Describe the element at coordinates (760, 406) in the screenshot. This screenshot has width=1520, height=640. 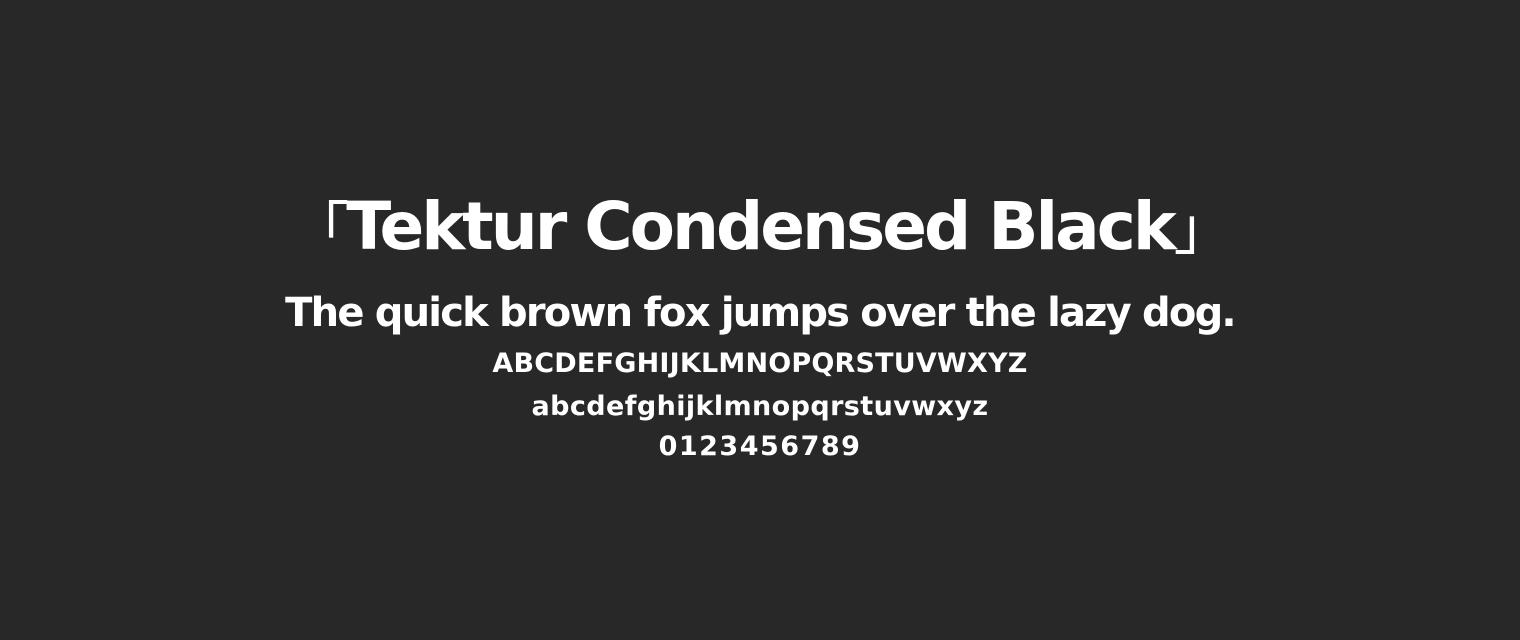
I see `lowercase-alphabet: abcdefghijklmnopqrstuvwxyz` at that location.